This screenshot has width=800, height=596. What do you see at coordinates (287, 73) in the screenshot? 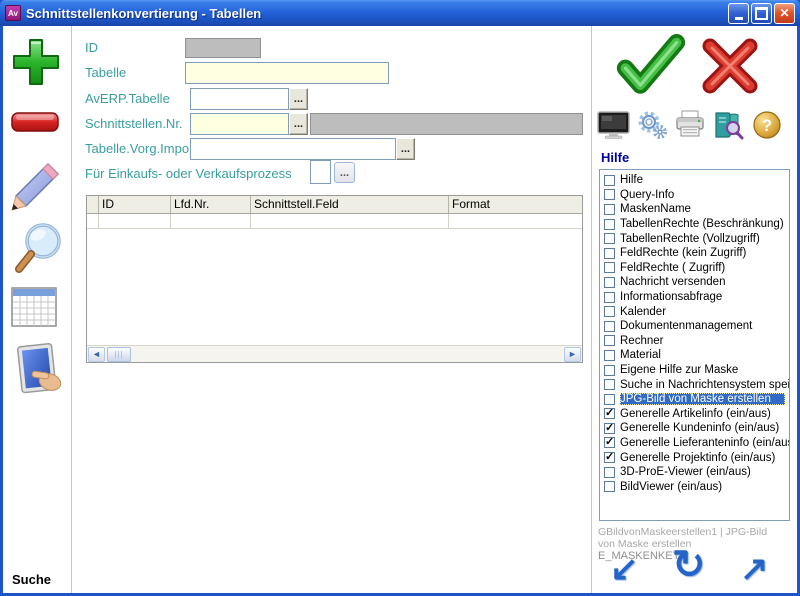
I see `tabelle-input` at bounding box center [287, 73].